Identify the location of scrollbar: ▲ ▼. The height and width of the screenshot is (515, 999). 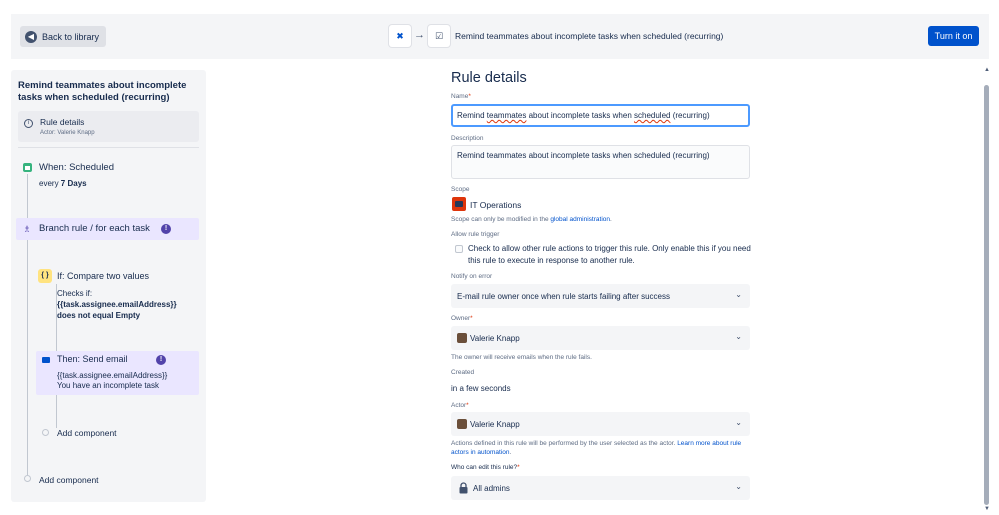
(987, 290).